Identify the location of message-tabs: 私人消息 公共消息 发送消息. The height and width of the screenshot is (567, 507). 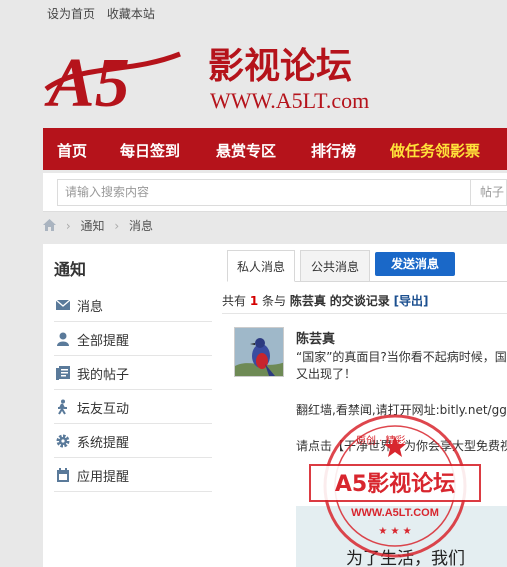
(367, 266).